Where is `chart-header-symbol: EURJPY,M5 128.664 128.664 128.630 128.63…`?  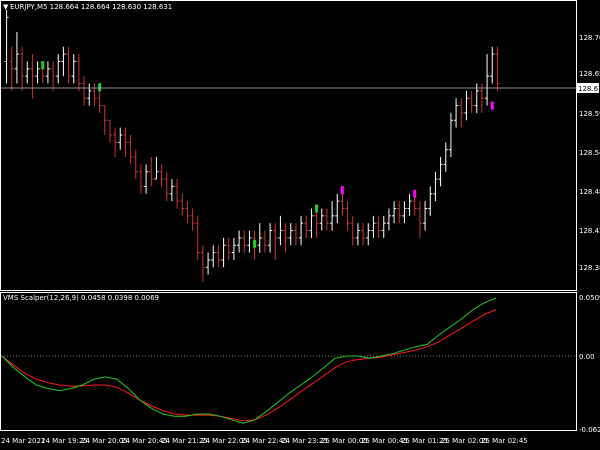 chart-header-symbol: EURJPY,M5 128.664 128.664 128.630 128.63… is located at coordinates (91, 7).